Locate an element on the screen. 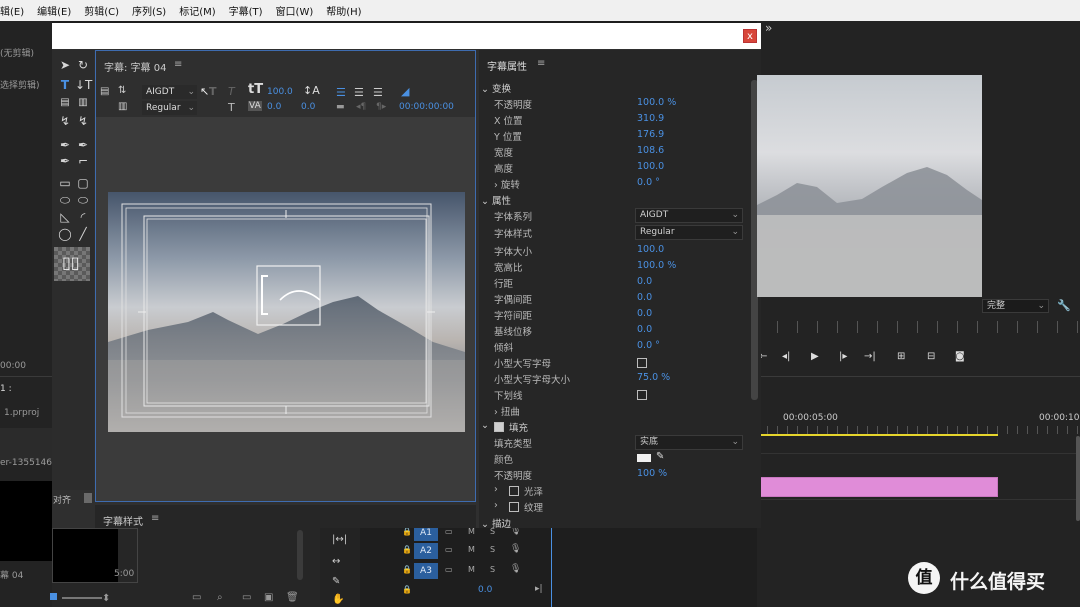 The width and height of the screenshot is (1080, 607). eyedropper-icon: ✎ is located at coordinates (660, 456).